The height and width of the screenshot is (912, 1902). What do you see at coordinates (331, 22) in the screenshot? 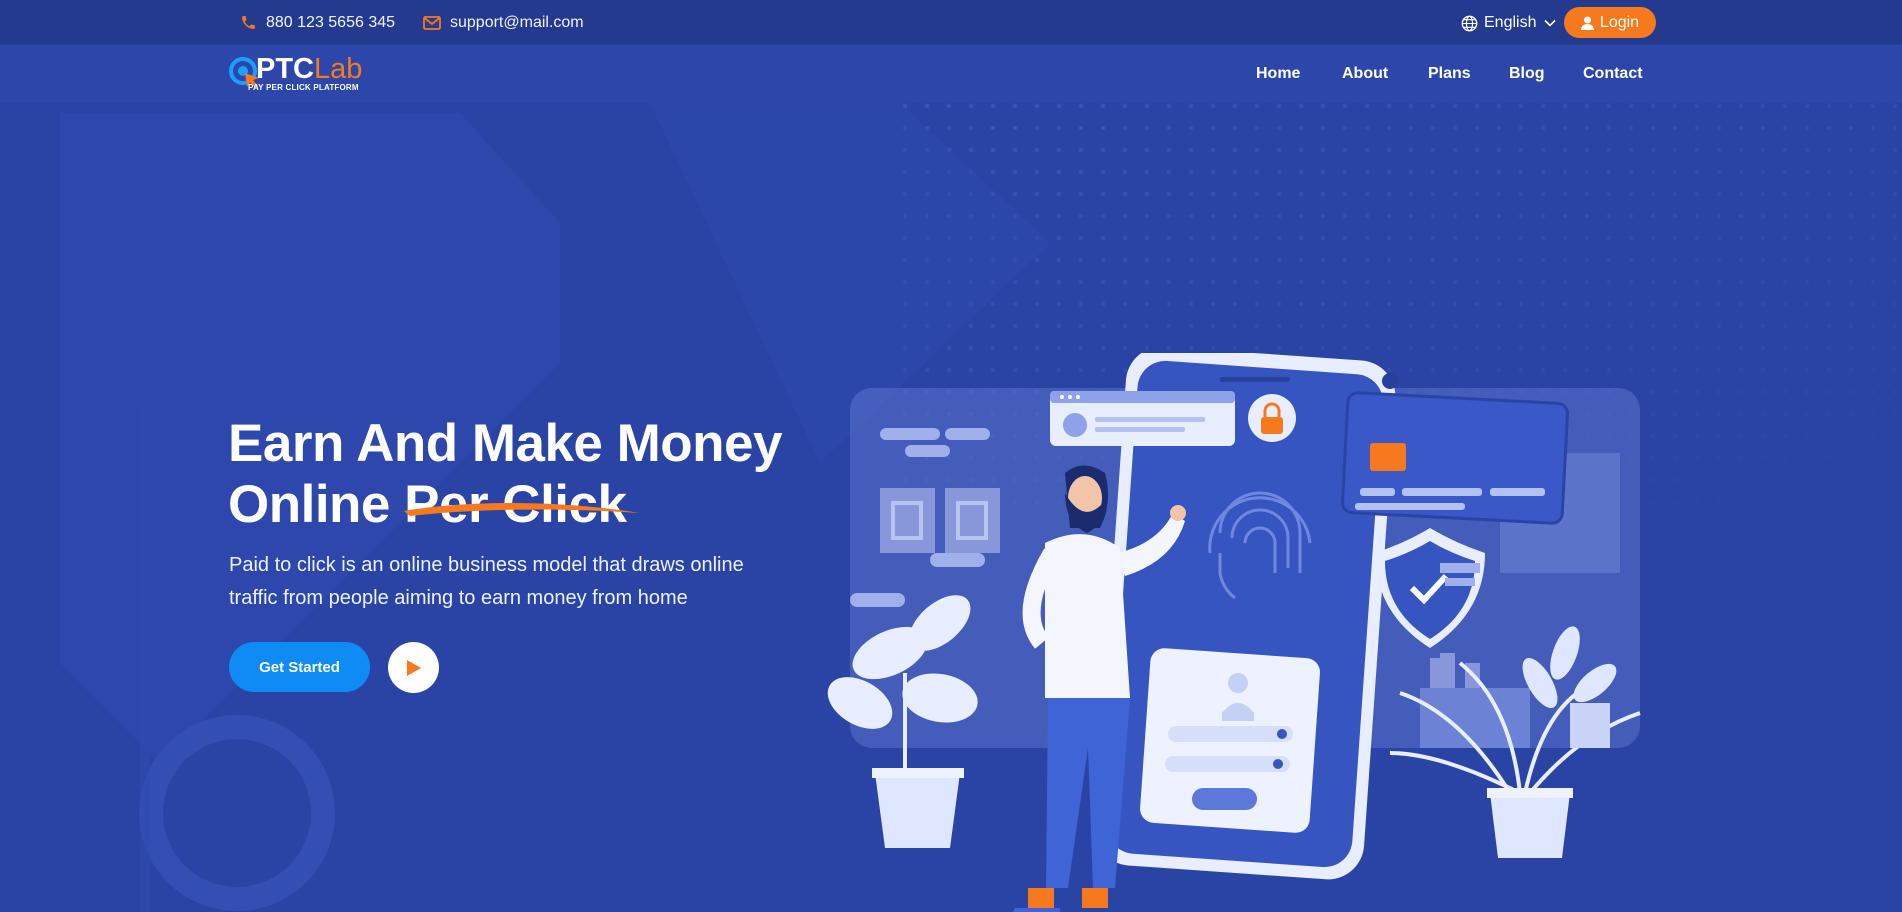
I see `phone-number: 880 123 5656 345` at bounding box center [331, 22].